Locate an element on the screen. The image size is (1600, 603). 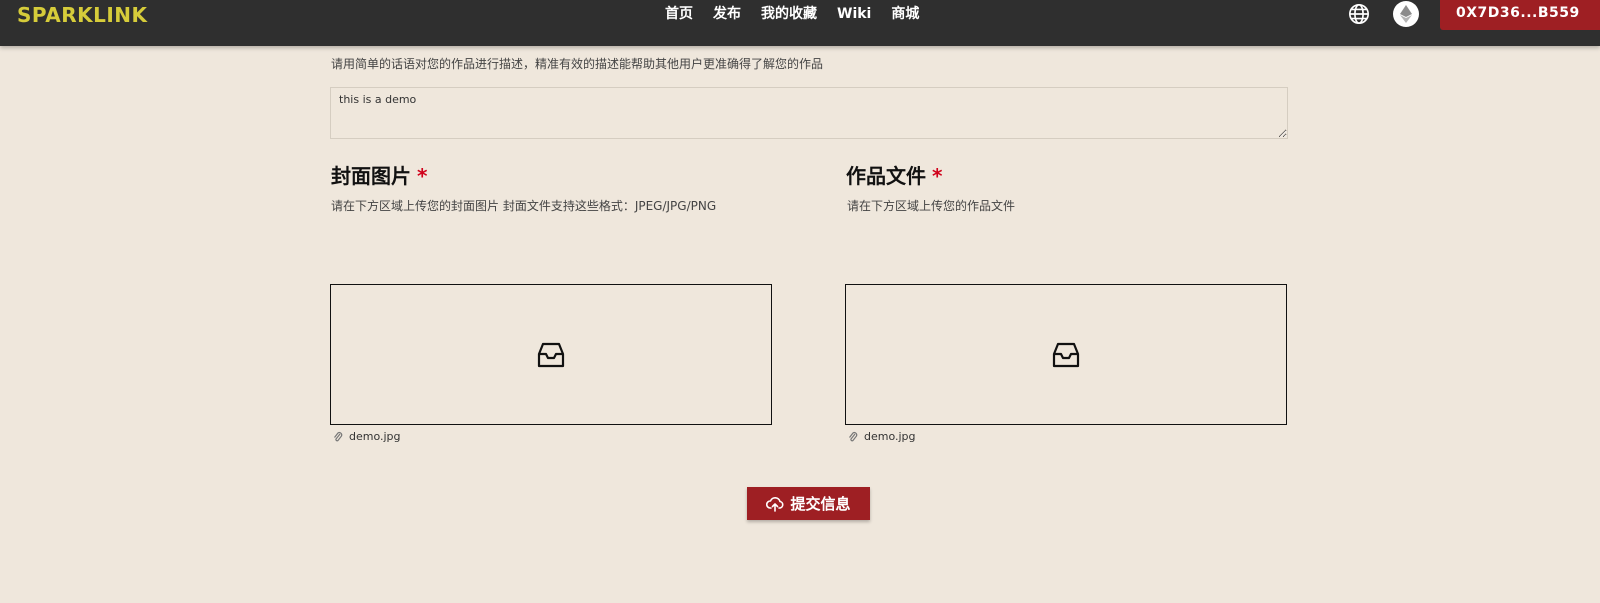
cover-title-text: 封面图片 is located at coordinates (371, 176).